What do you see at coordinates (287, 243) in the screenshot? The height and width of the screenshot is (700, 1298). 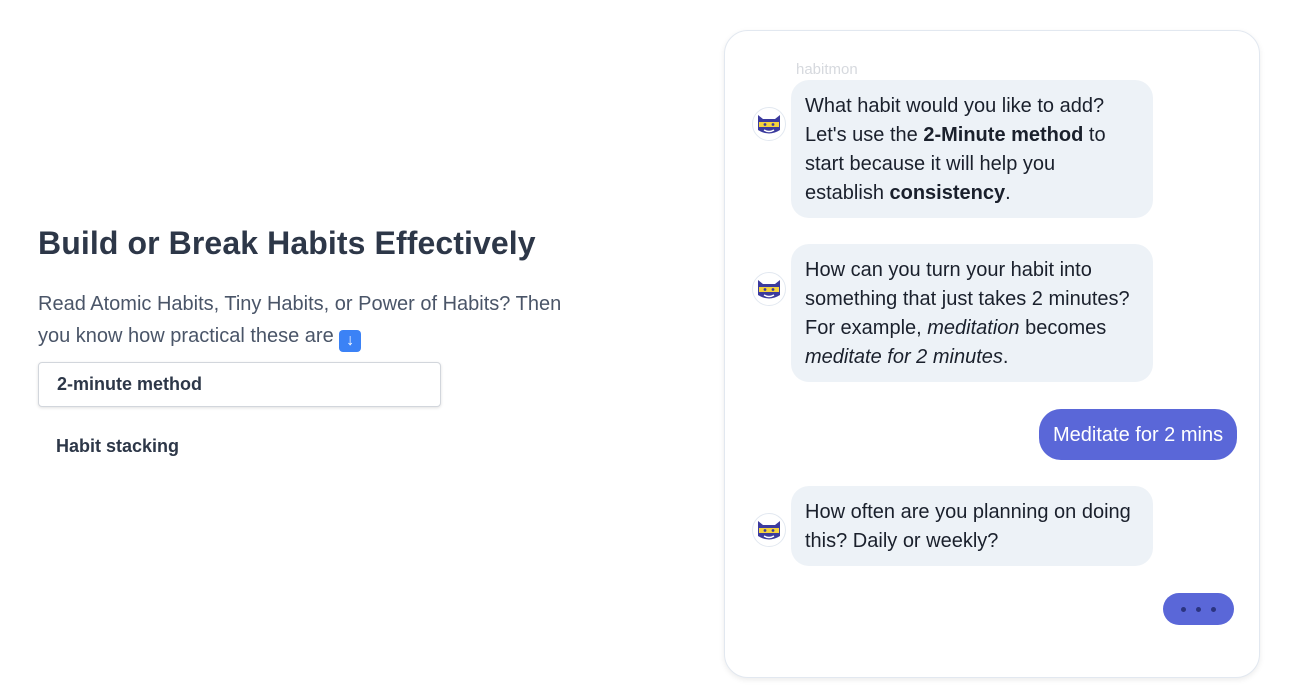 I see `page-title: Build or Break Habits Effectively` at bounding box center [287, 243].